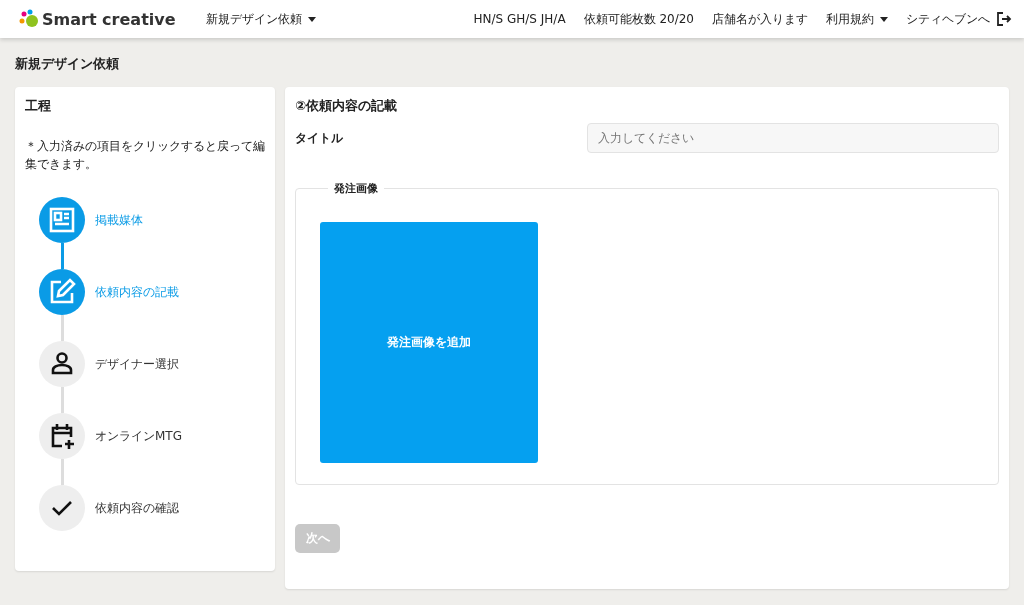  I want to click on exit-link: シティヘブンへ, so click(948, 19).